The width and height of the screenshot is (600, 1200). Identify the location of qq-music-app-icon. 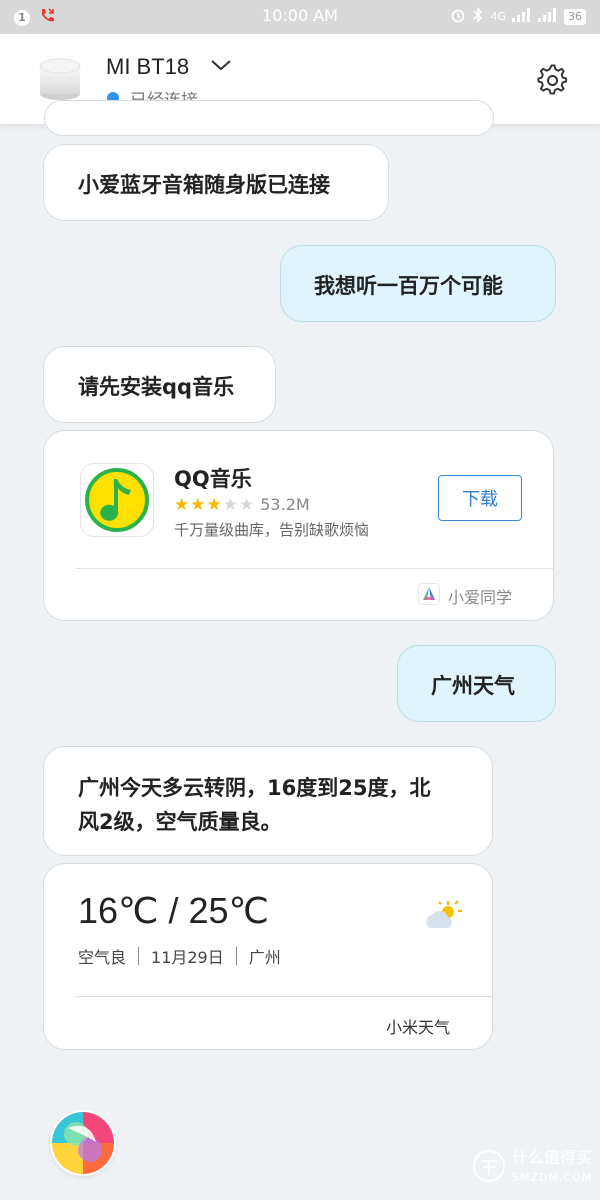
(117, 500).